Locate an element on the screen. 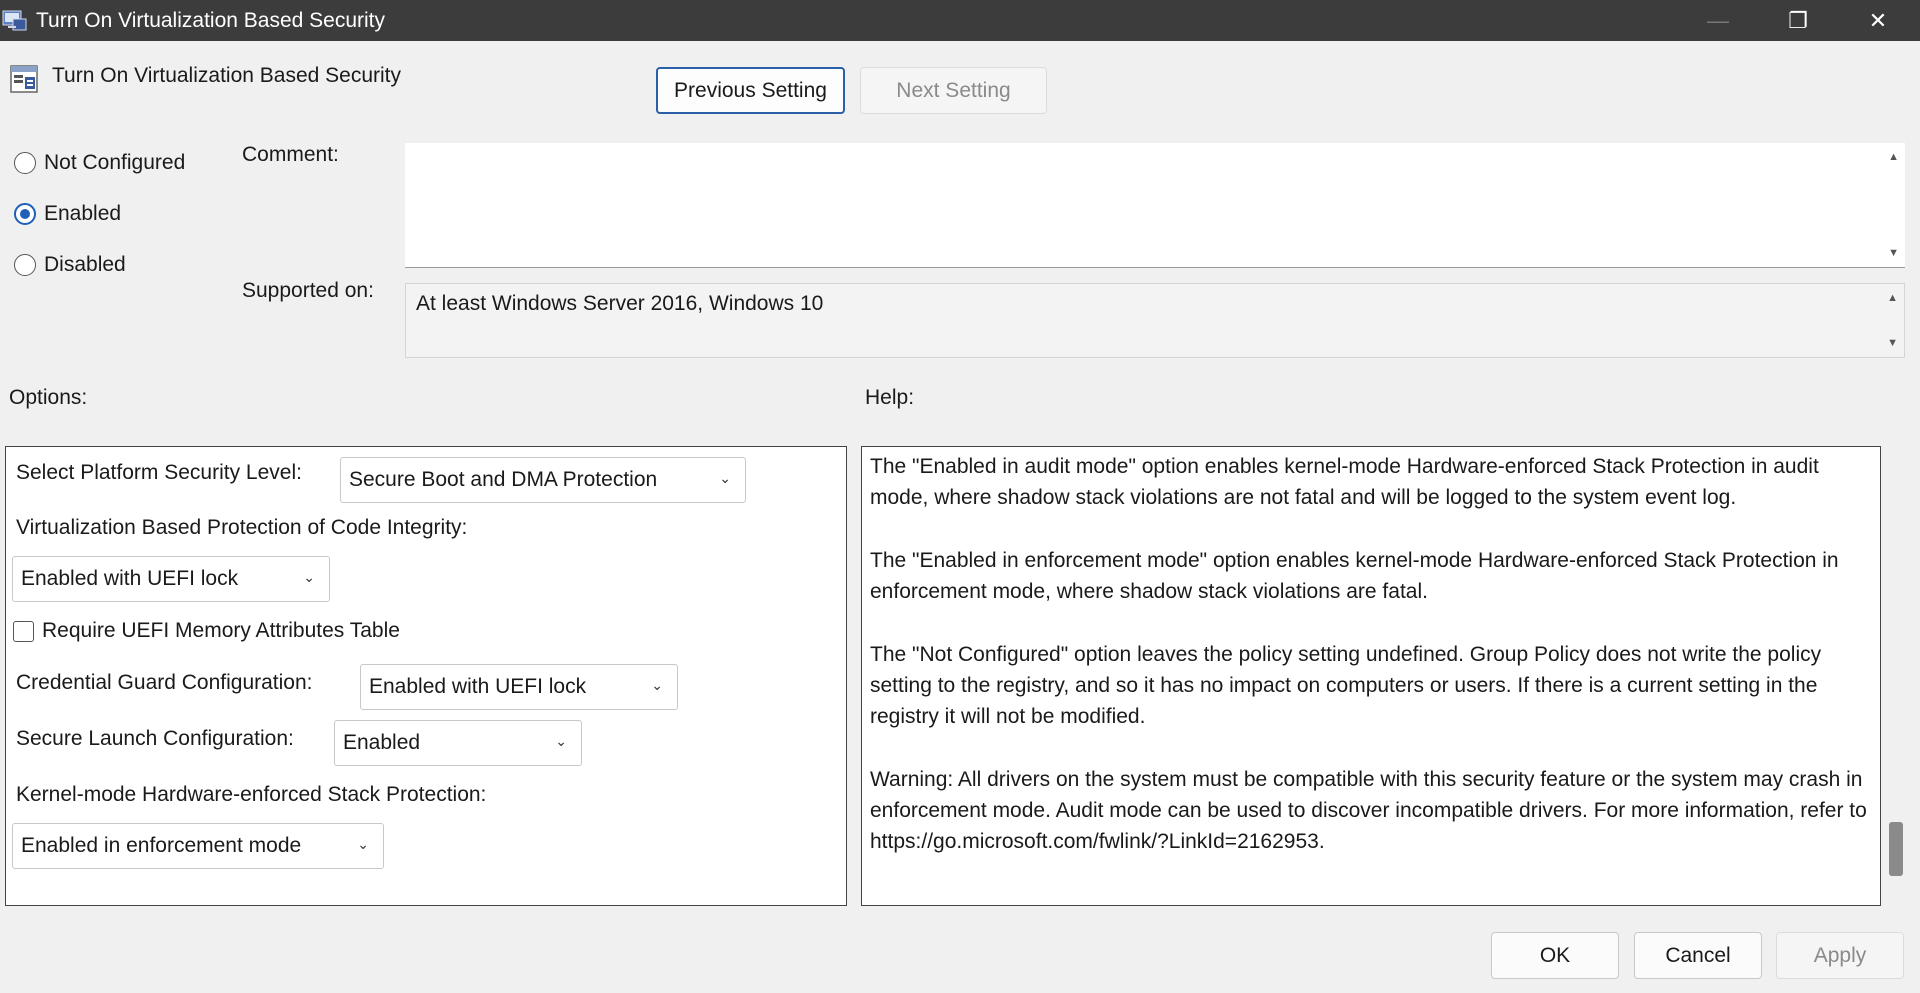 The height and width of the screenshot is (993, 1920). checkbox-box is located at coordinates (23, 631).